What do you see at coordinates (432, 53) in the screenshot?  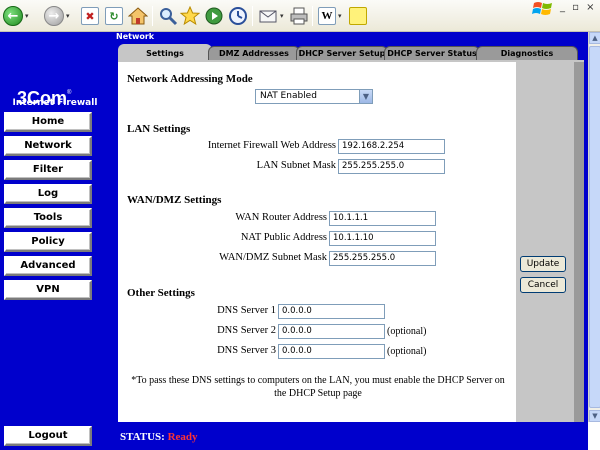 I see `tab-dhcp-server-status: DHCP Server Status` at bounding box center [432, 53].